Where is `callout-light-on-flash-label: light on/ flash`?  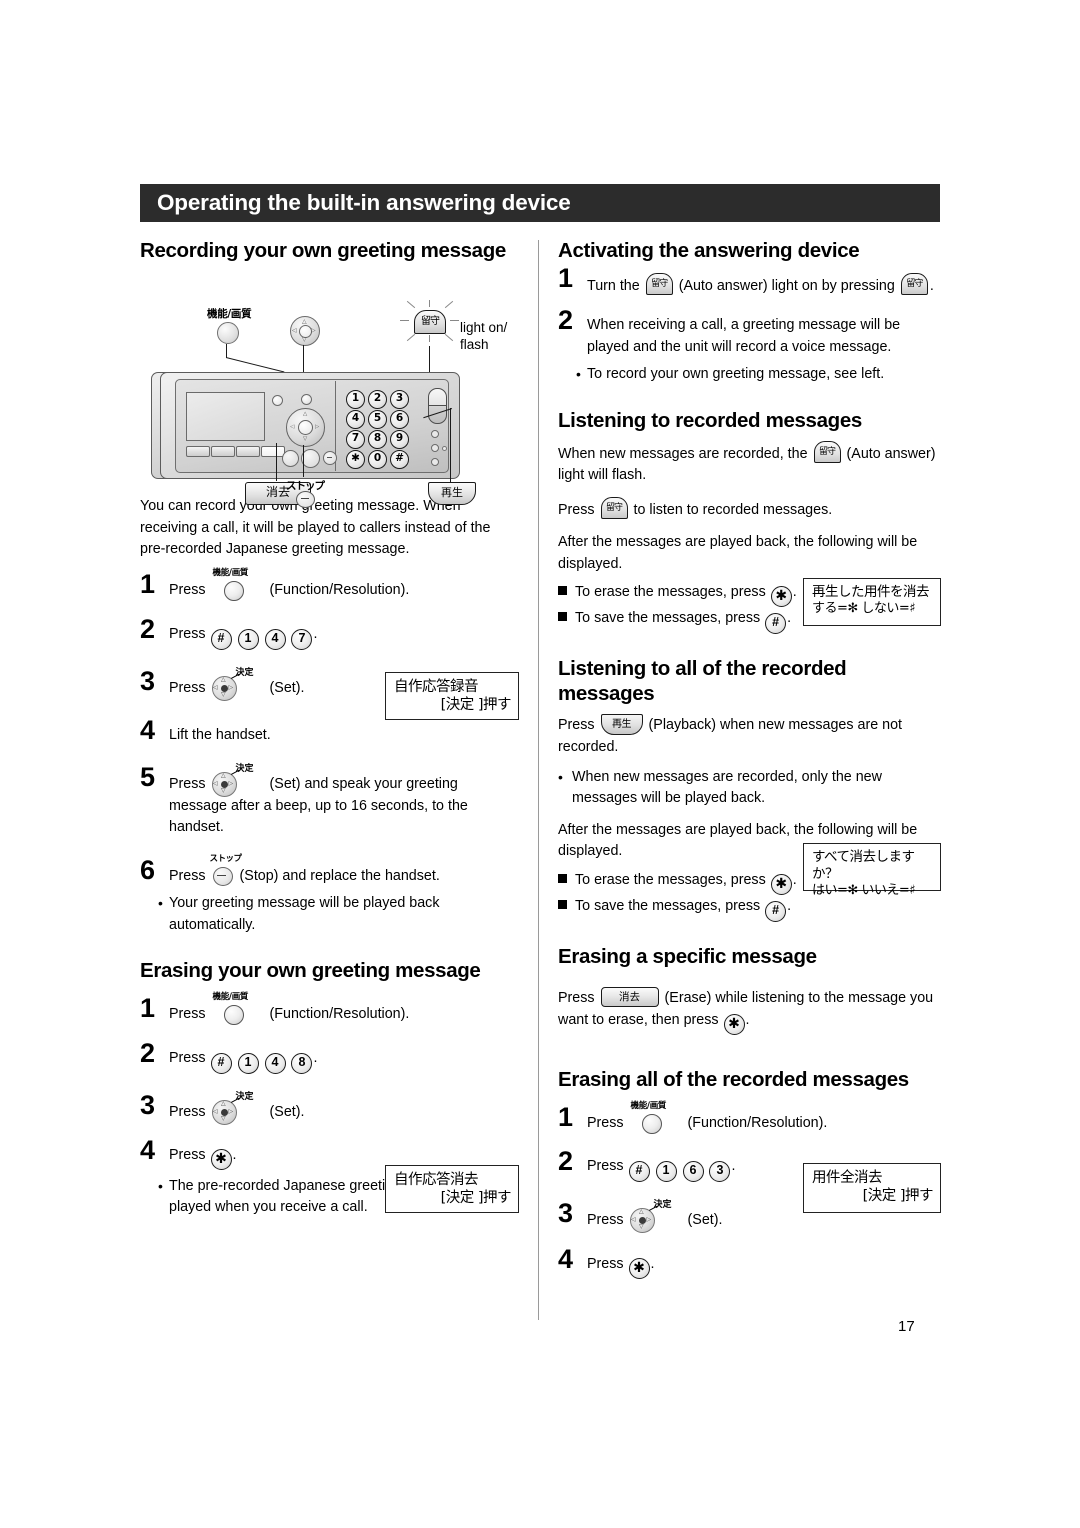
callout-light-on-flash-label: light on/ flash is located at coordinates (484, 336).